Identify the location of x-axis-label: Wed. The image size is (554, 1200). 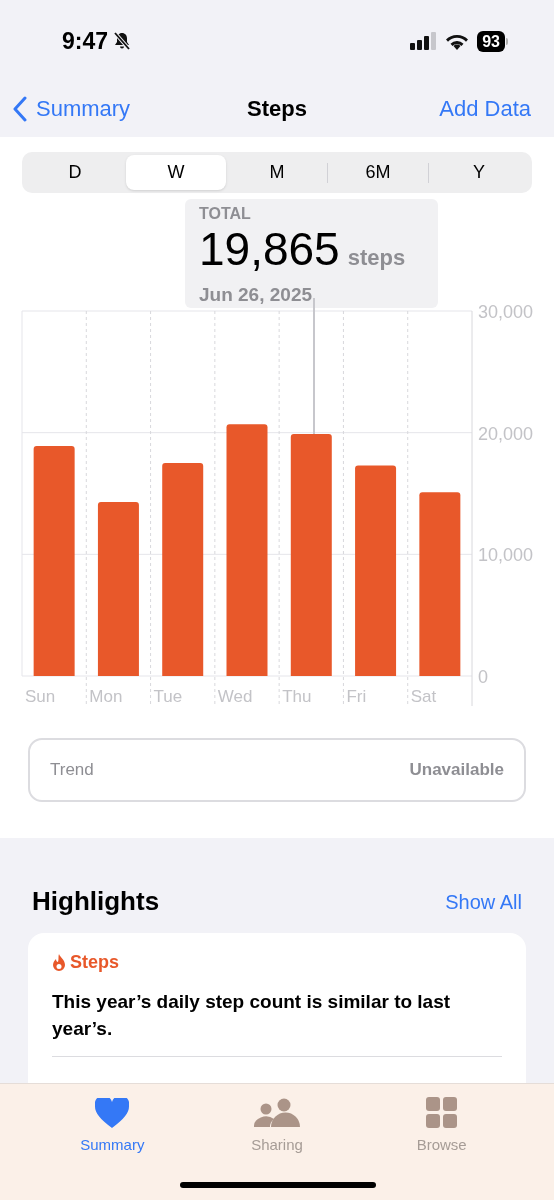
(235, 696).